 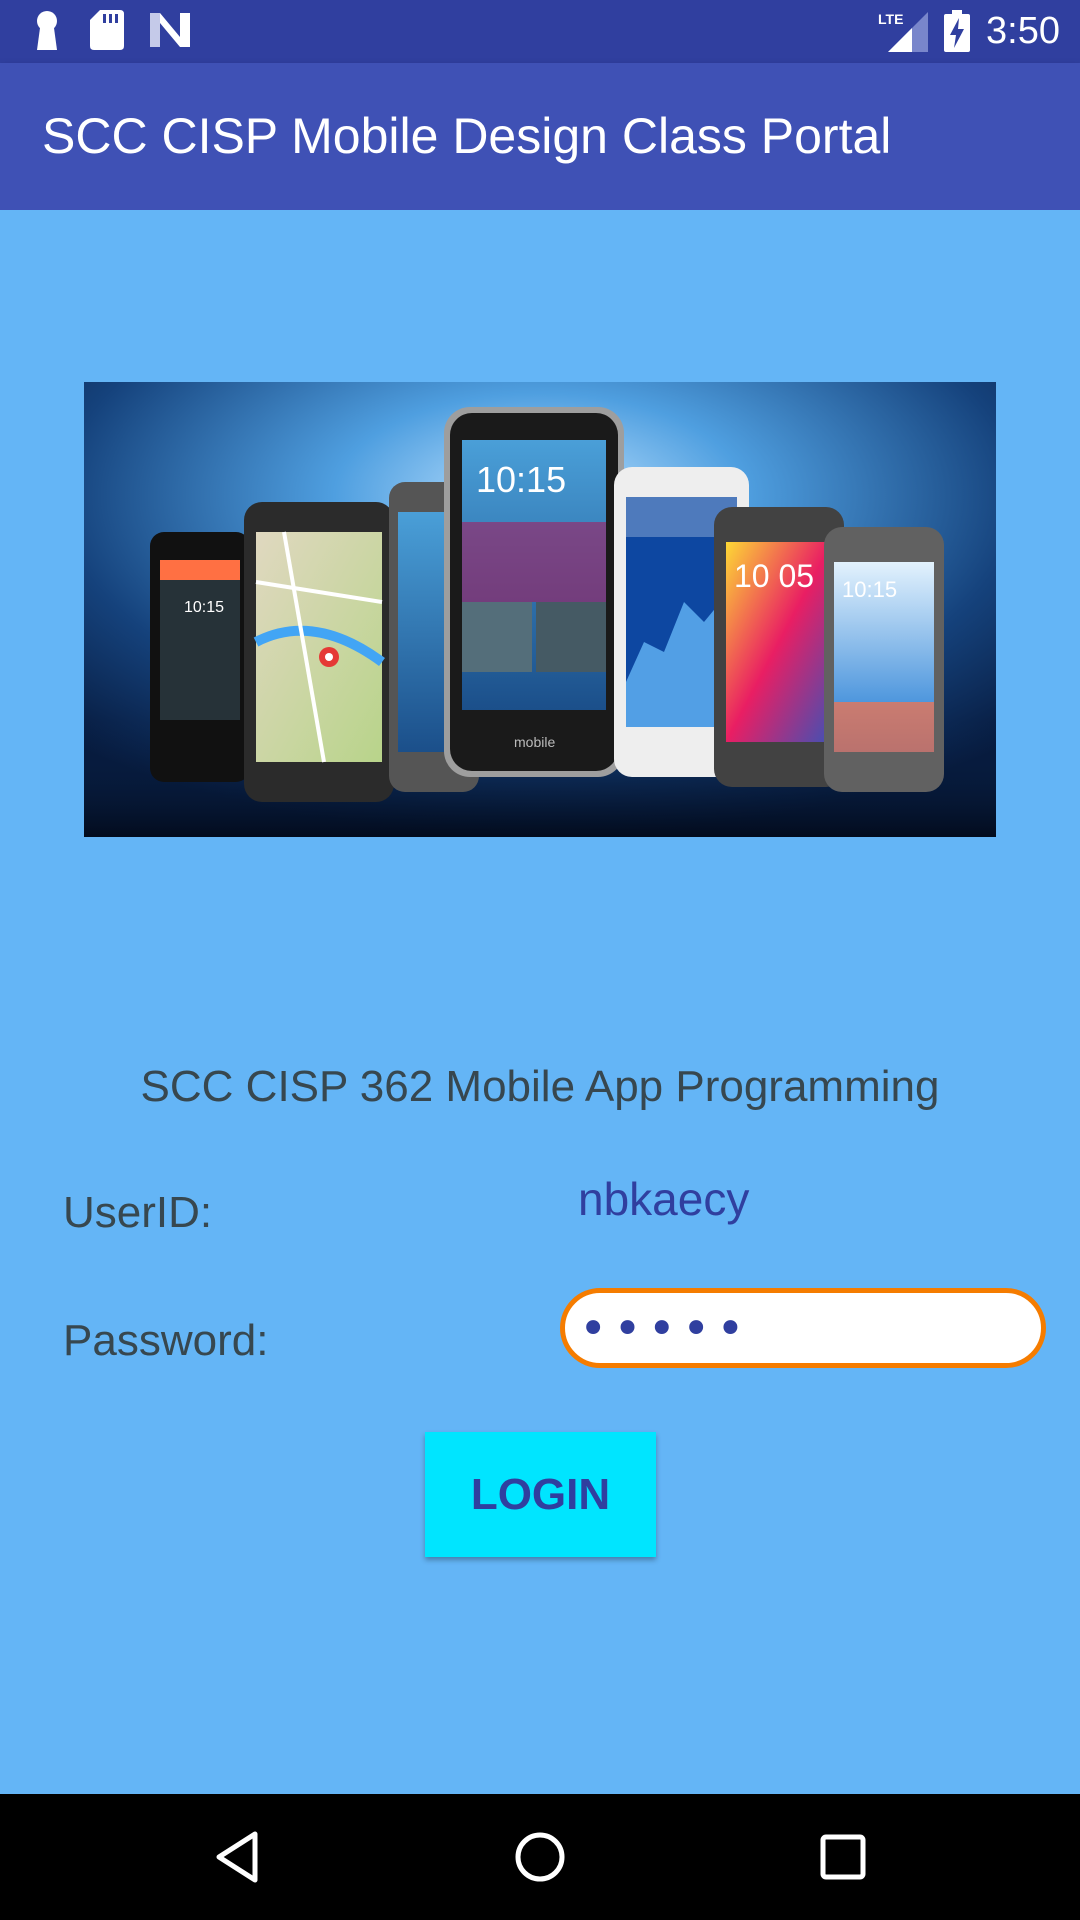 What do you see at coordinates (170, 30) in the screenshot?
I see `n-logo-icon` at bounding box center [170, 30].